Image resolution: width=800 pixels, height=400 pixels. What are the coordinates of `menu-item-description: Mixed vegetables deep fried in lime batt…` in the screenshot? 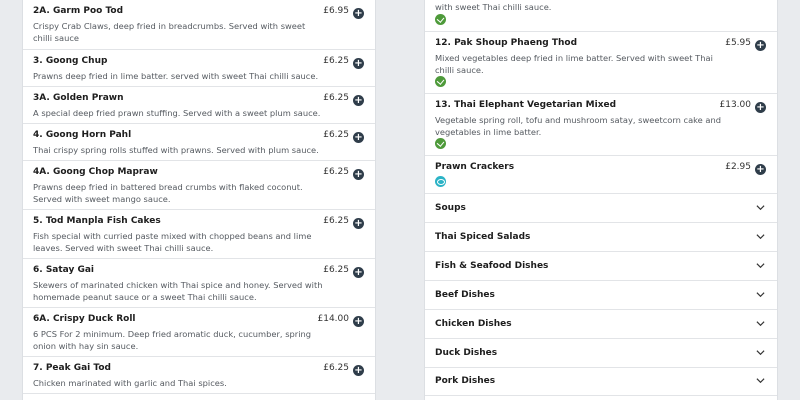 It's located at (574, 64).